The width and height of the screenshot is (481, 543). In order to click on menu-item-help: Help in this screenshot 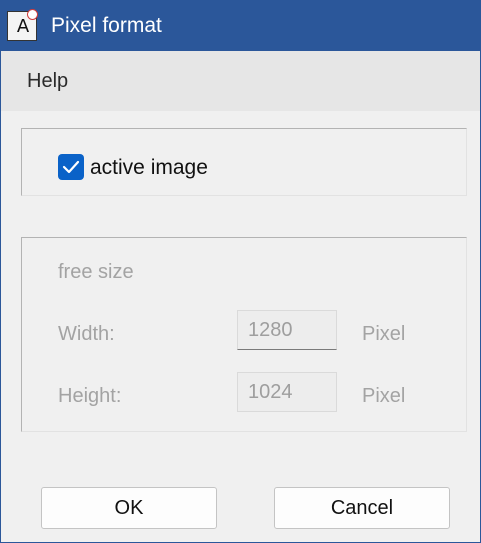, I will do `click(47, 81)`.